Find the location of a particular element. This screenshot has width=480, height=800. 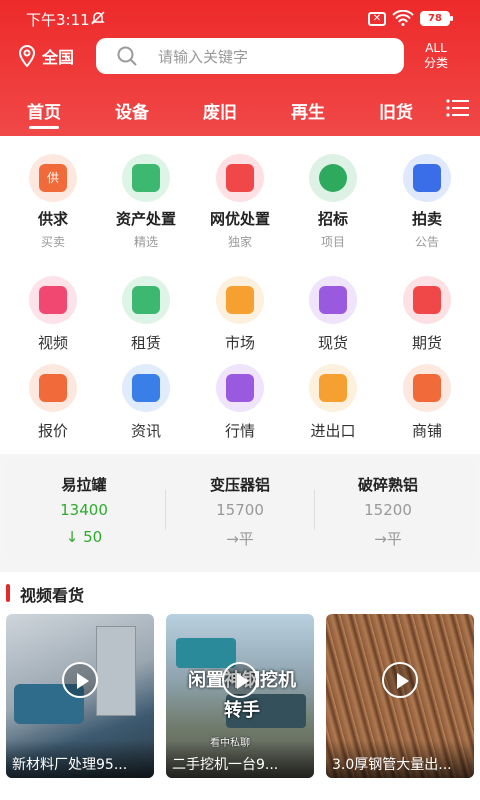

price-name: 易拉罐 is located at coordinates (84, 485).